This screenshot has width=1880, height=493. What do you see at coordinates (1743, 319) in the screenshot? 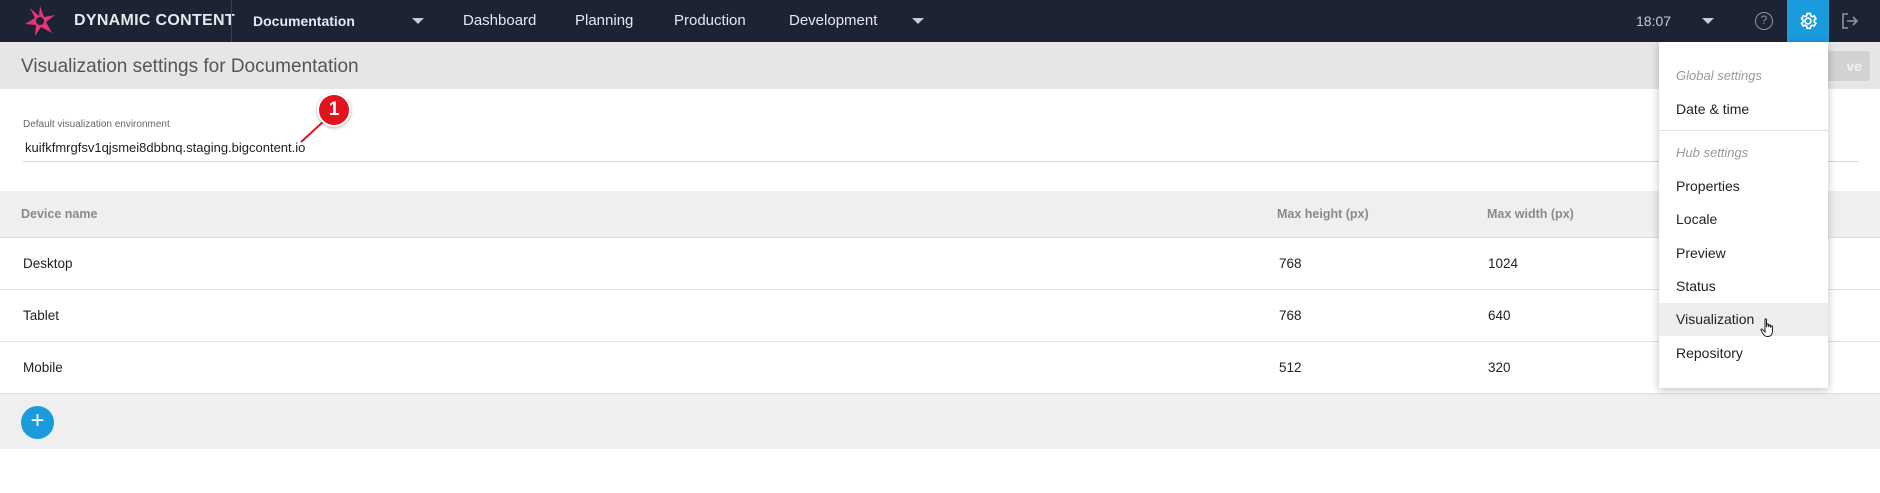
I see `menu-item-visualization: Visualization` at bounding box center [1743, 319].